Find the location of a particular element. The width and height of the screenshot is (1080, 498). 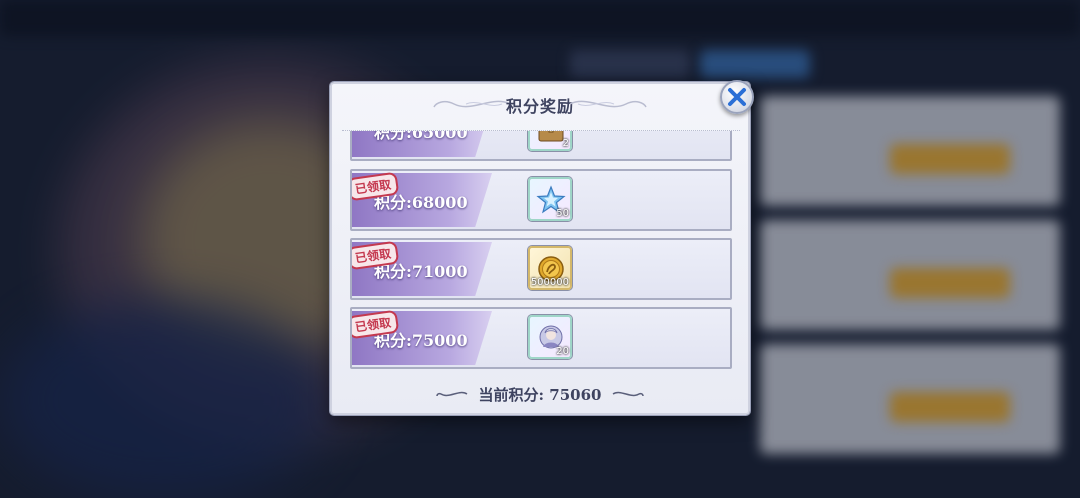

reward-score-label: 积分:65000 is located at coordinates (421, 136).